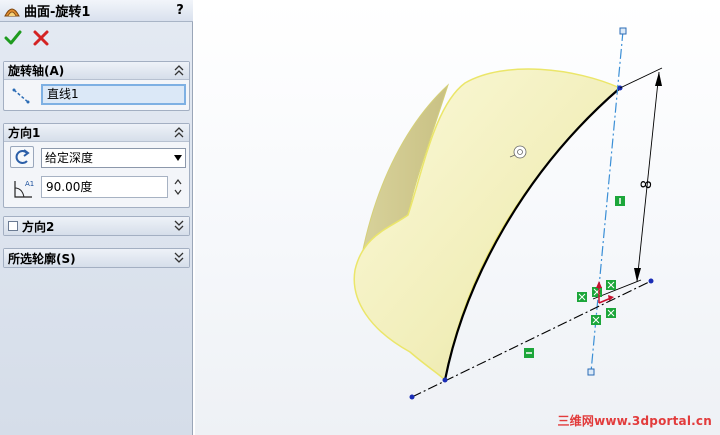  Describe the element at coordinates (529, 353) in the screenshot. I see `relation-badge-horizontal` at that location.